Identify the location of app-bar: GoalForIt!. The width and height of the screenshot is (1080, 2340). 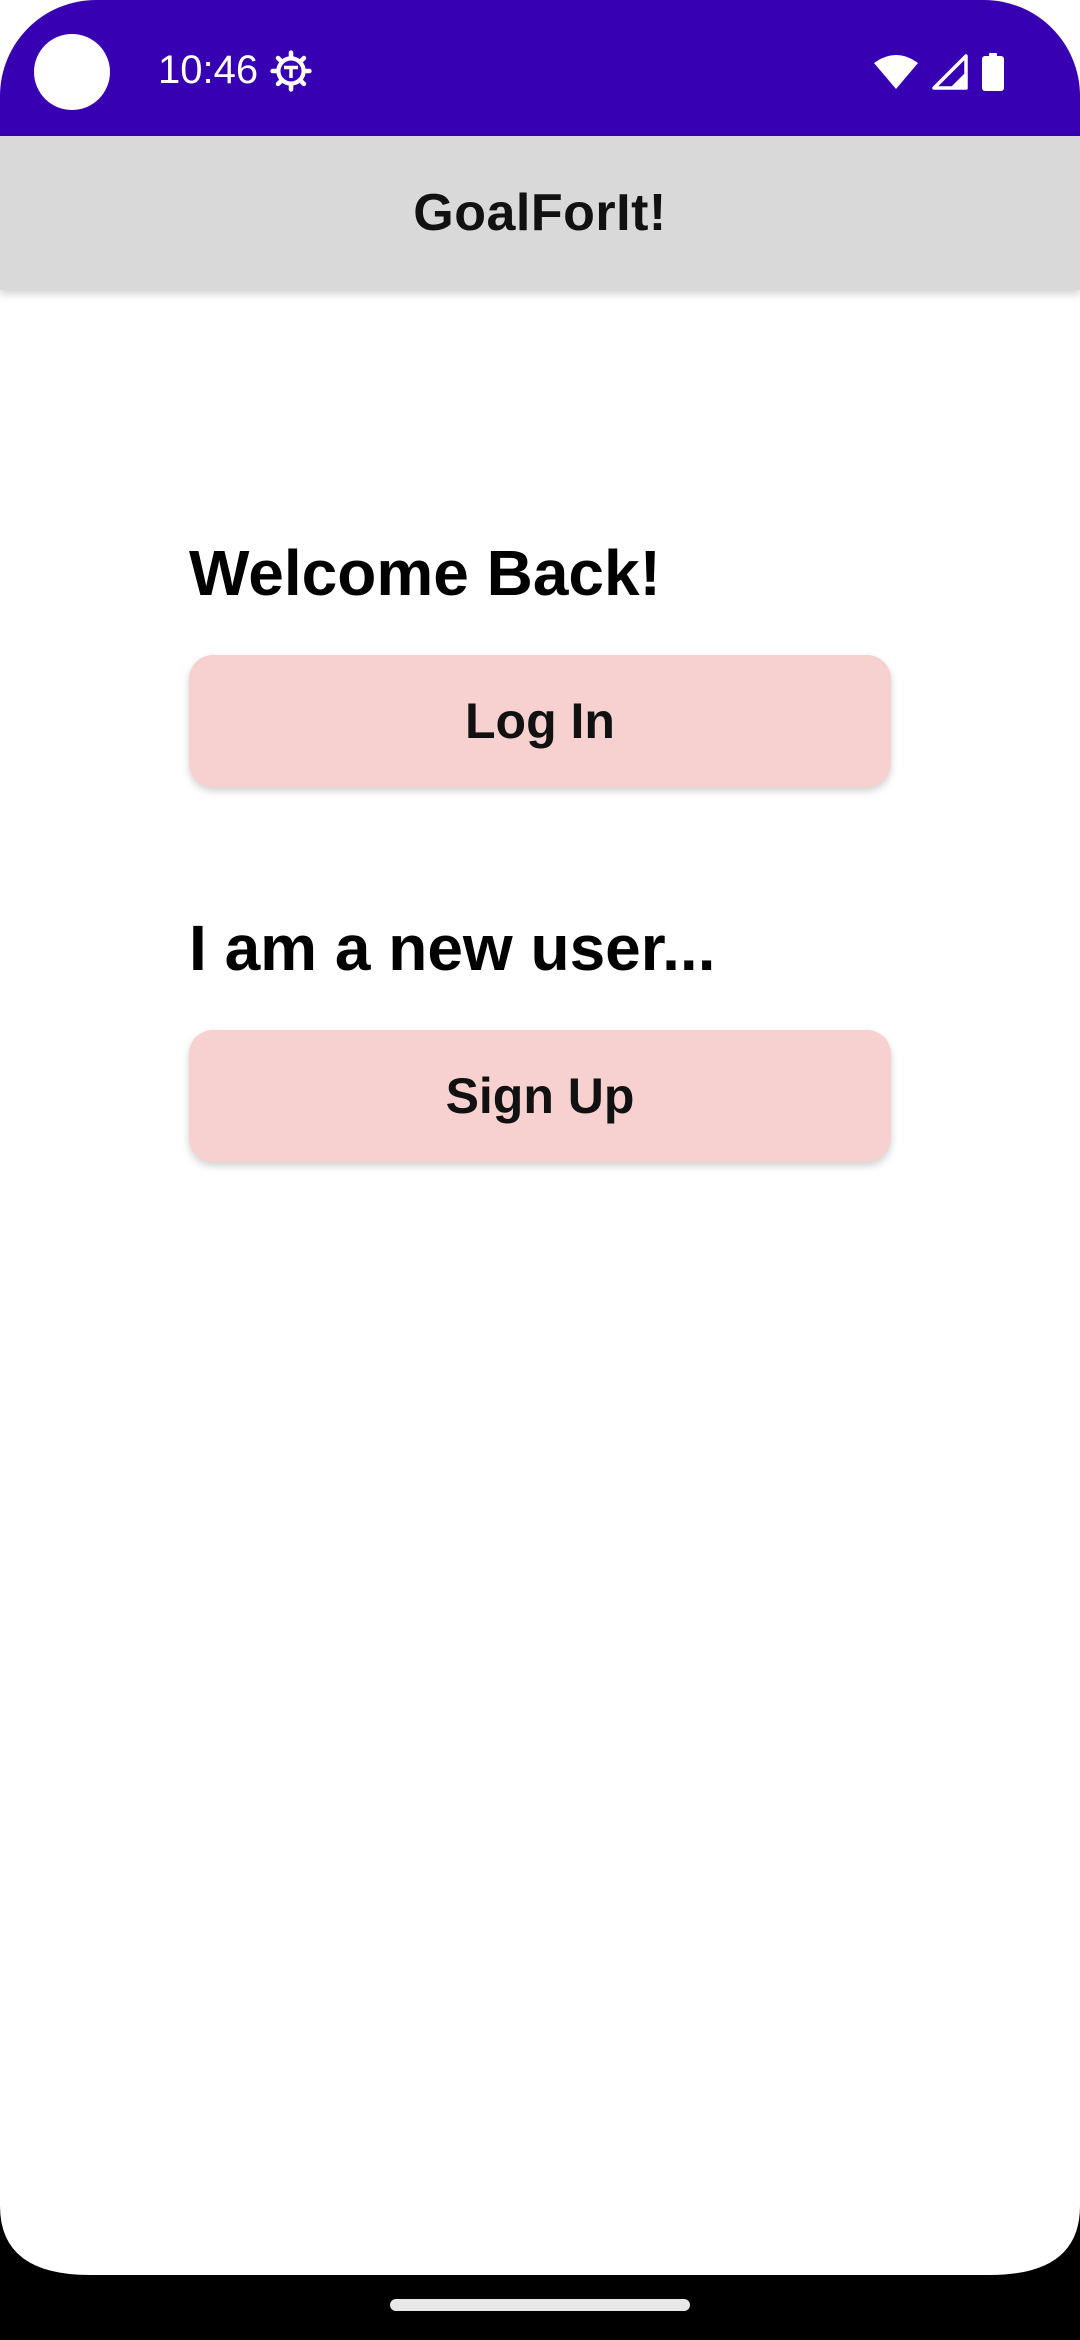
(540, 213).